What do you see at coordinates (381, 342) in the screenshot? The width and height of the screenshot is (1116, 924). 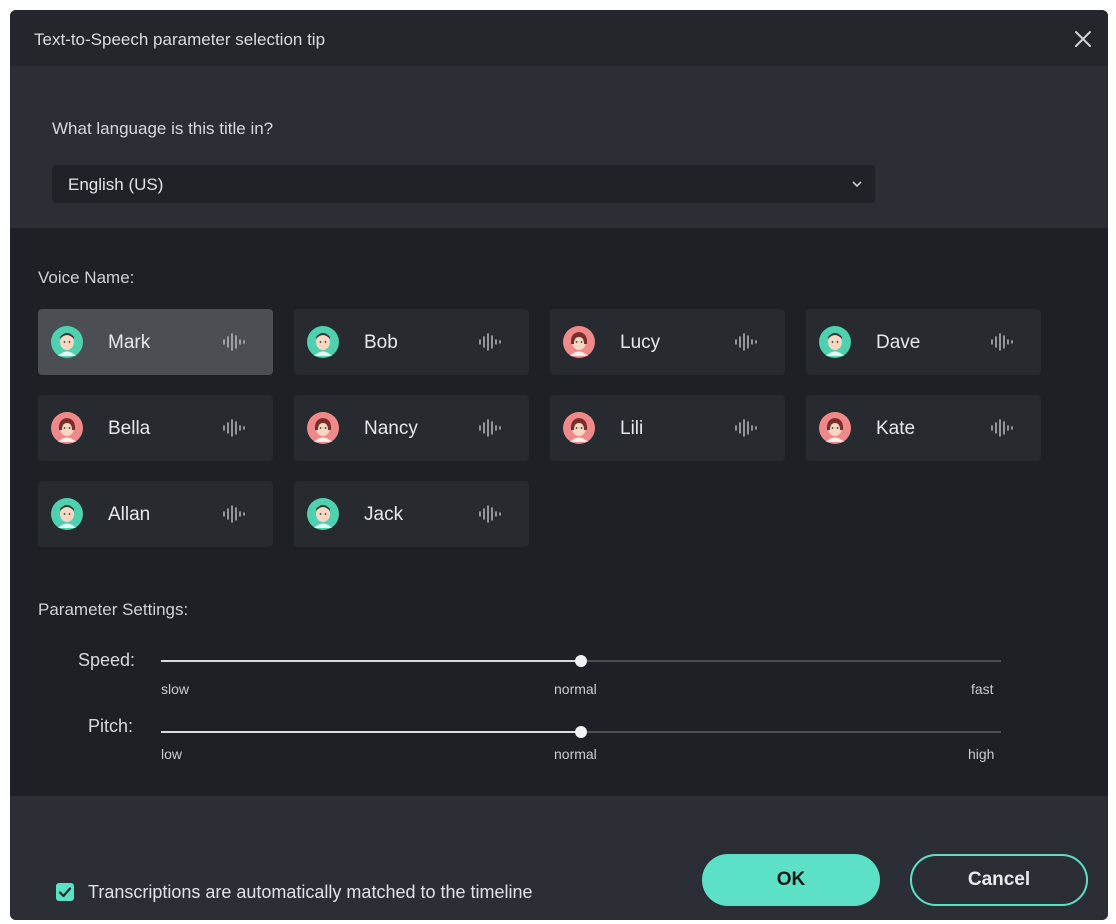 I see `voice-name: Bob` at bounding box center [381, 342].